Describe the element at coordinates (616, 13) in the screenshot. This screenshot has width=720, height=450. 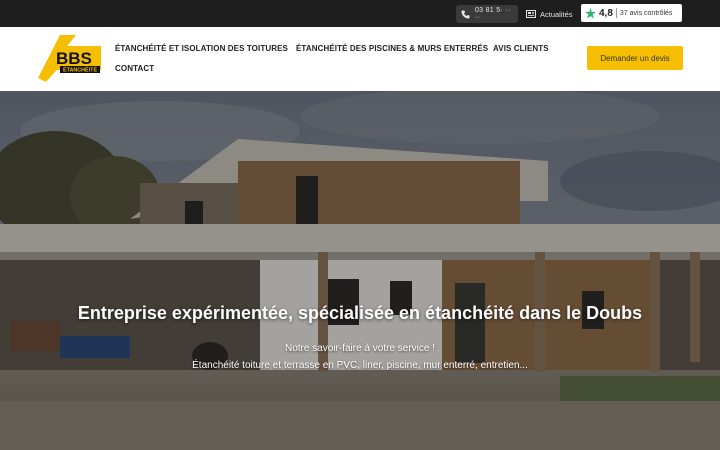
I see `rating-separator` at that location.